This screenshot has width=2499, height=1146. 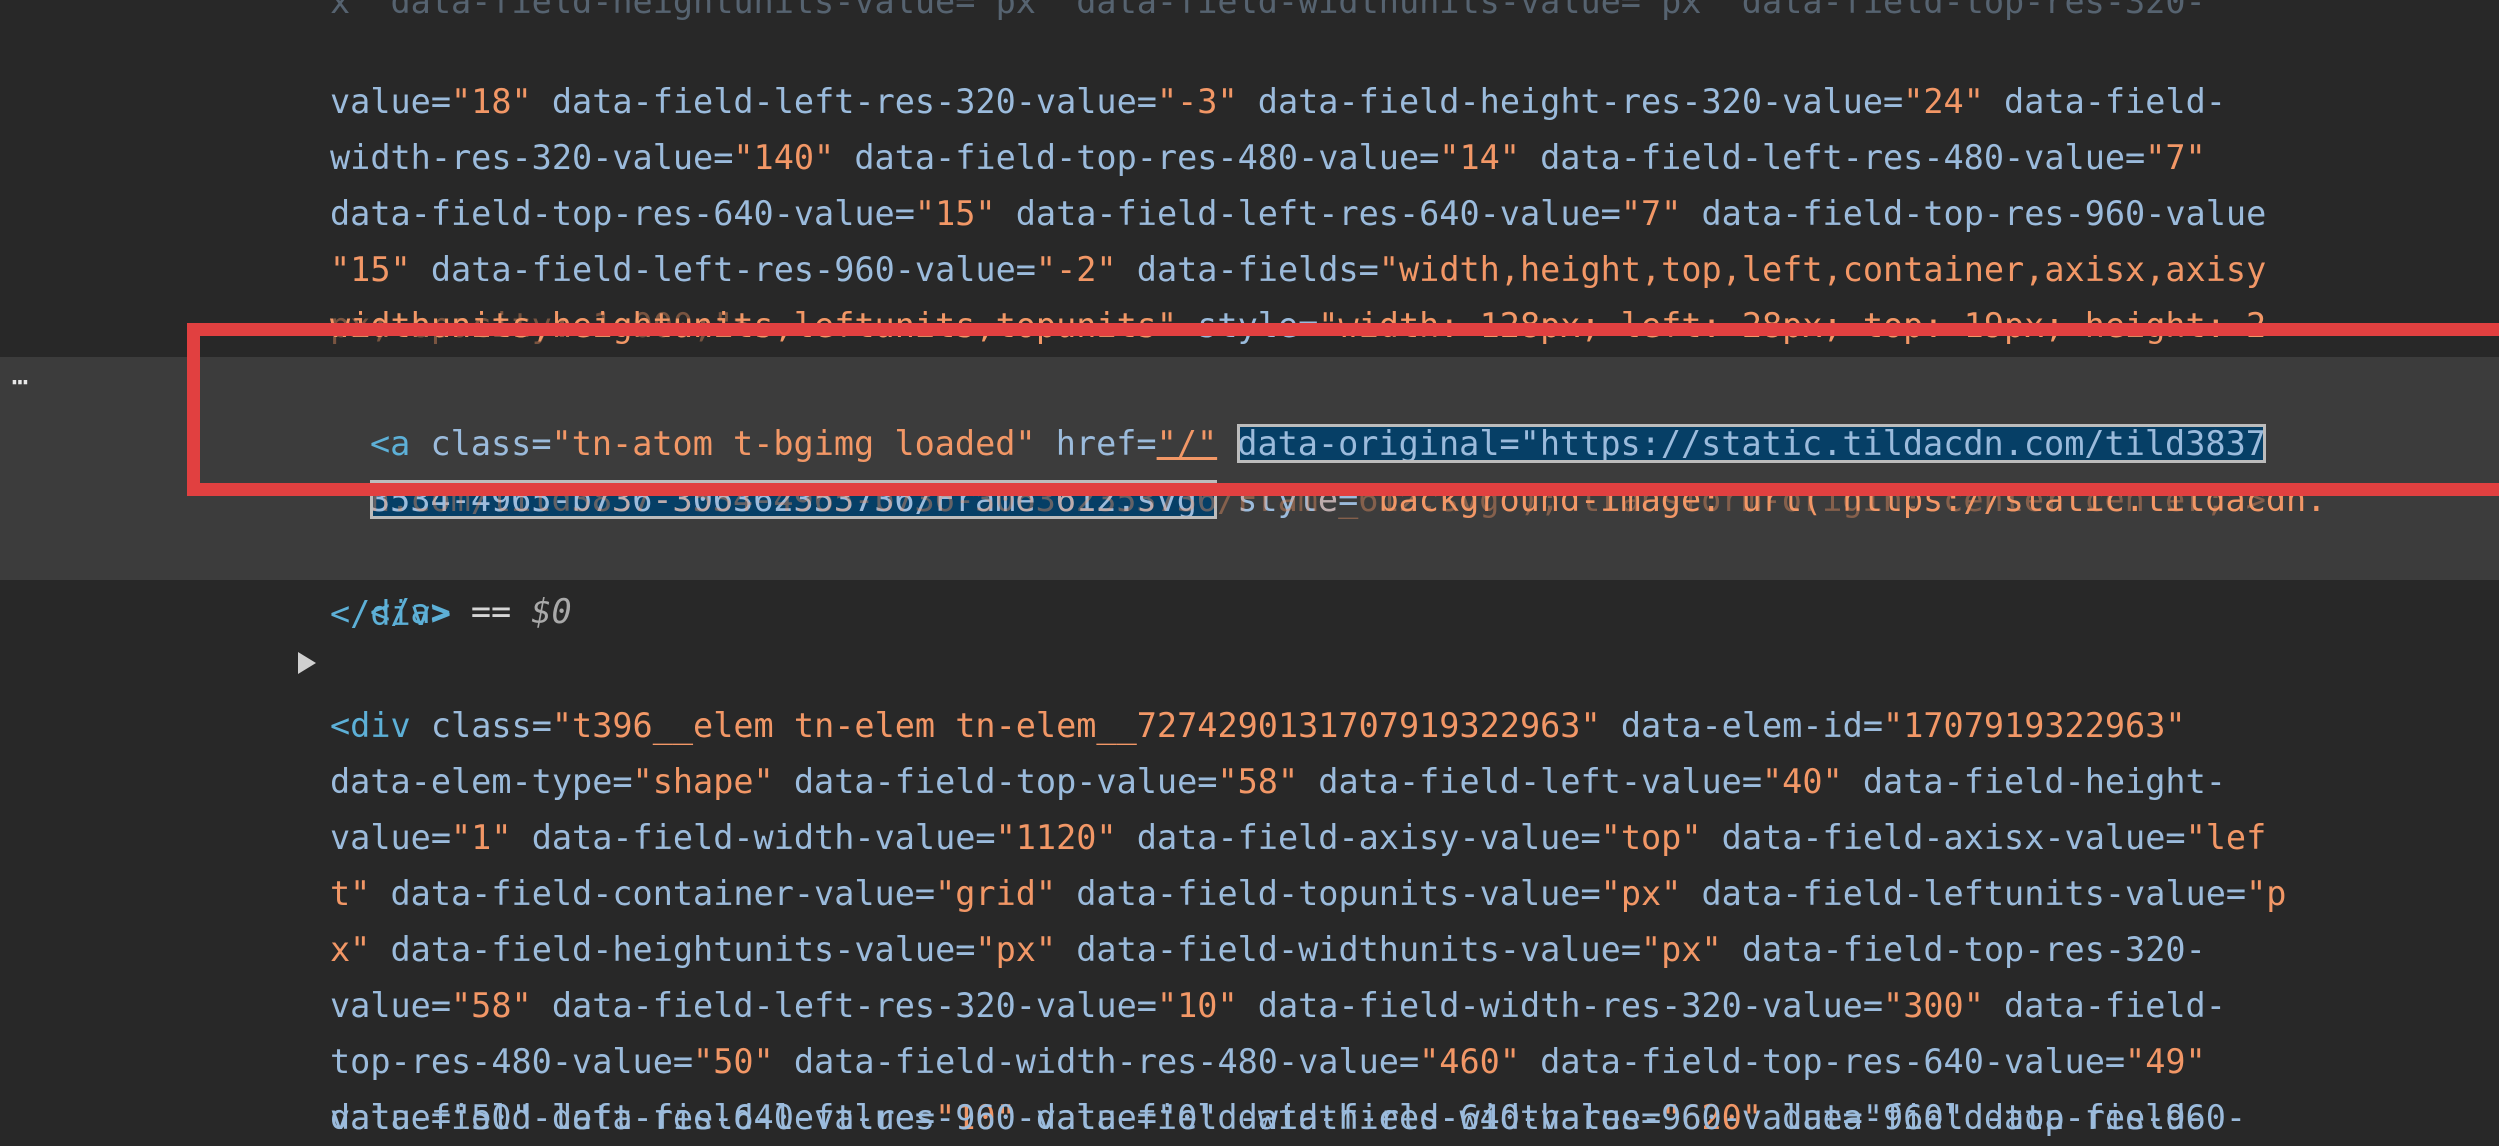 I want to click on annotation-highlight-box, so click(x=1343, y=409).